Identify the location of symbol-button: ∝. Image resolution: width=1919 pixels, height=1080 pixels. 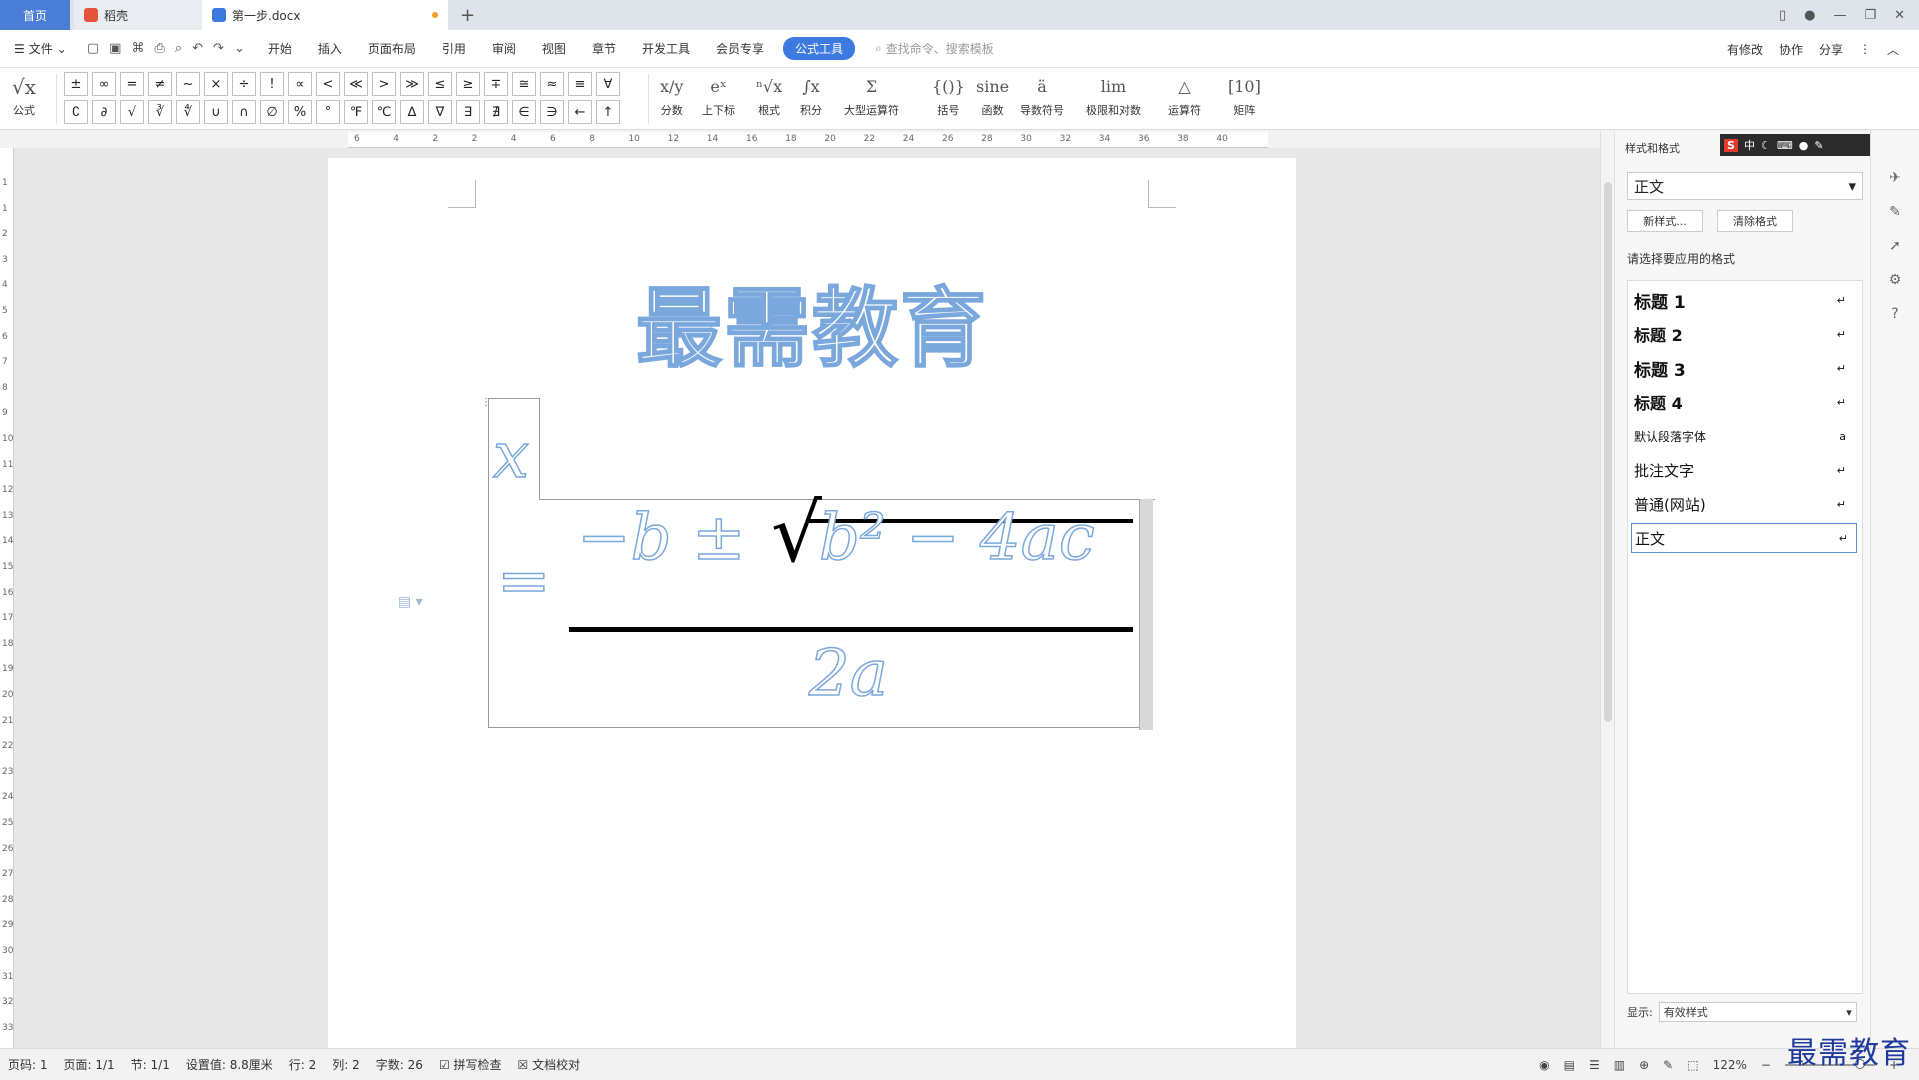
(300, 84).